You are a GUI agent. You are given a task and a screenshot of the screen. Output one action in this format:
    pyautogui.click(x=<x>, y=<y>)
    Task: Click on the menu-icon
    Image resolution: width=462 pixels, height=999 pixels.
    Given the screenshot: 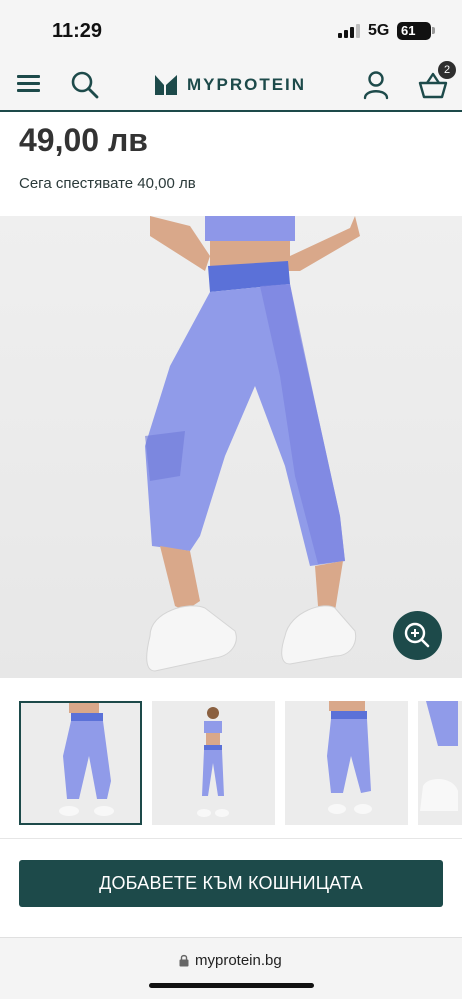 What is the action you would take?
    pyautogui.click(x=29, y=84)
    